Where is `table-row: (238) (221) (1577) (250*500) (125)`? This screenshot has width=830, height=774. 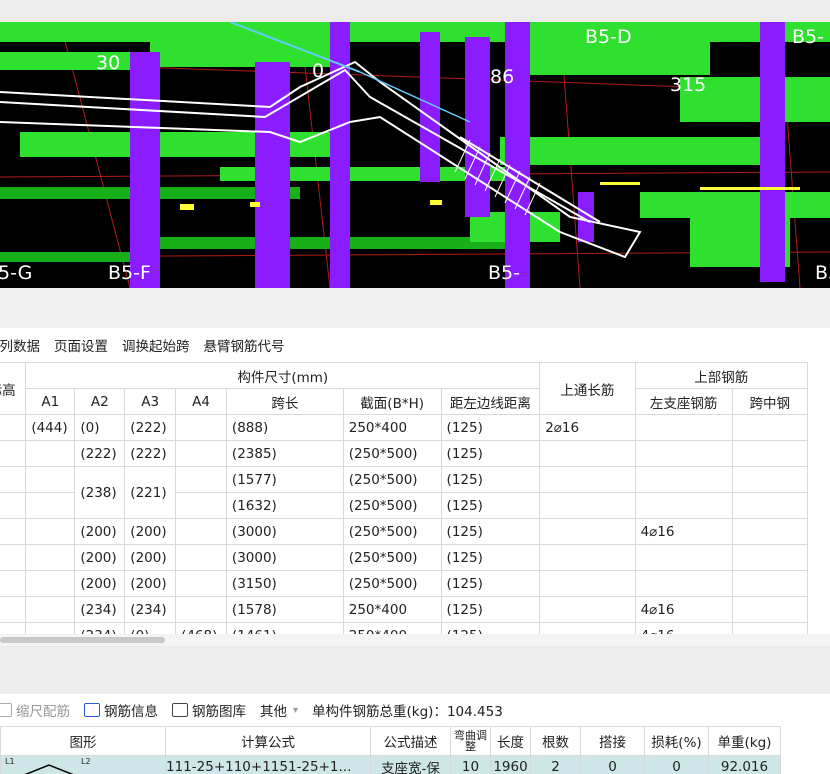 table-row: (238) (221) (1577) (250*500) (125) is located at coordinates (404, 492).